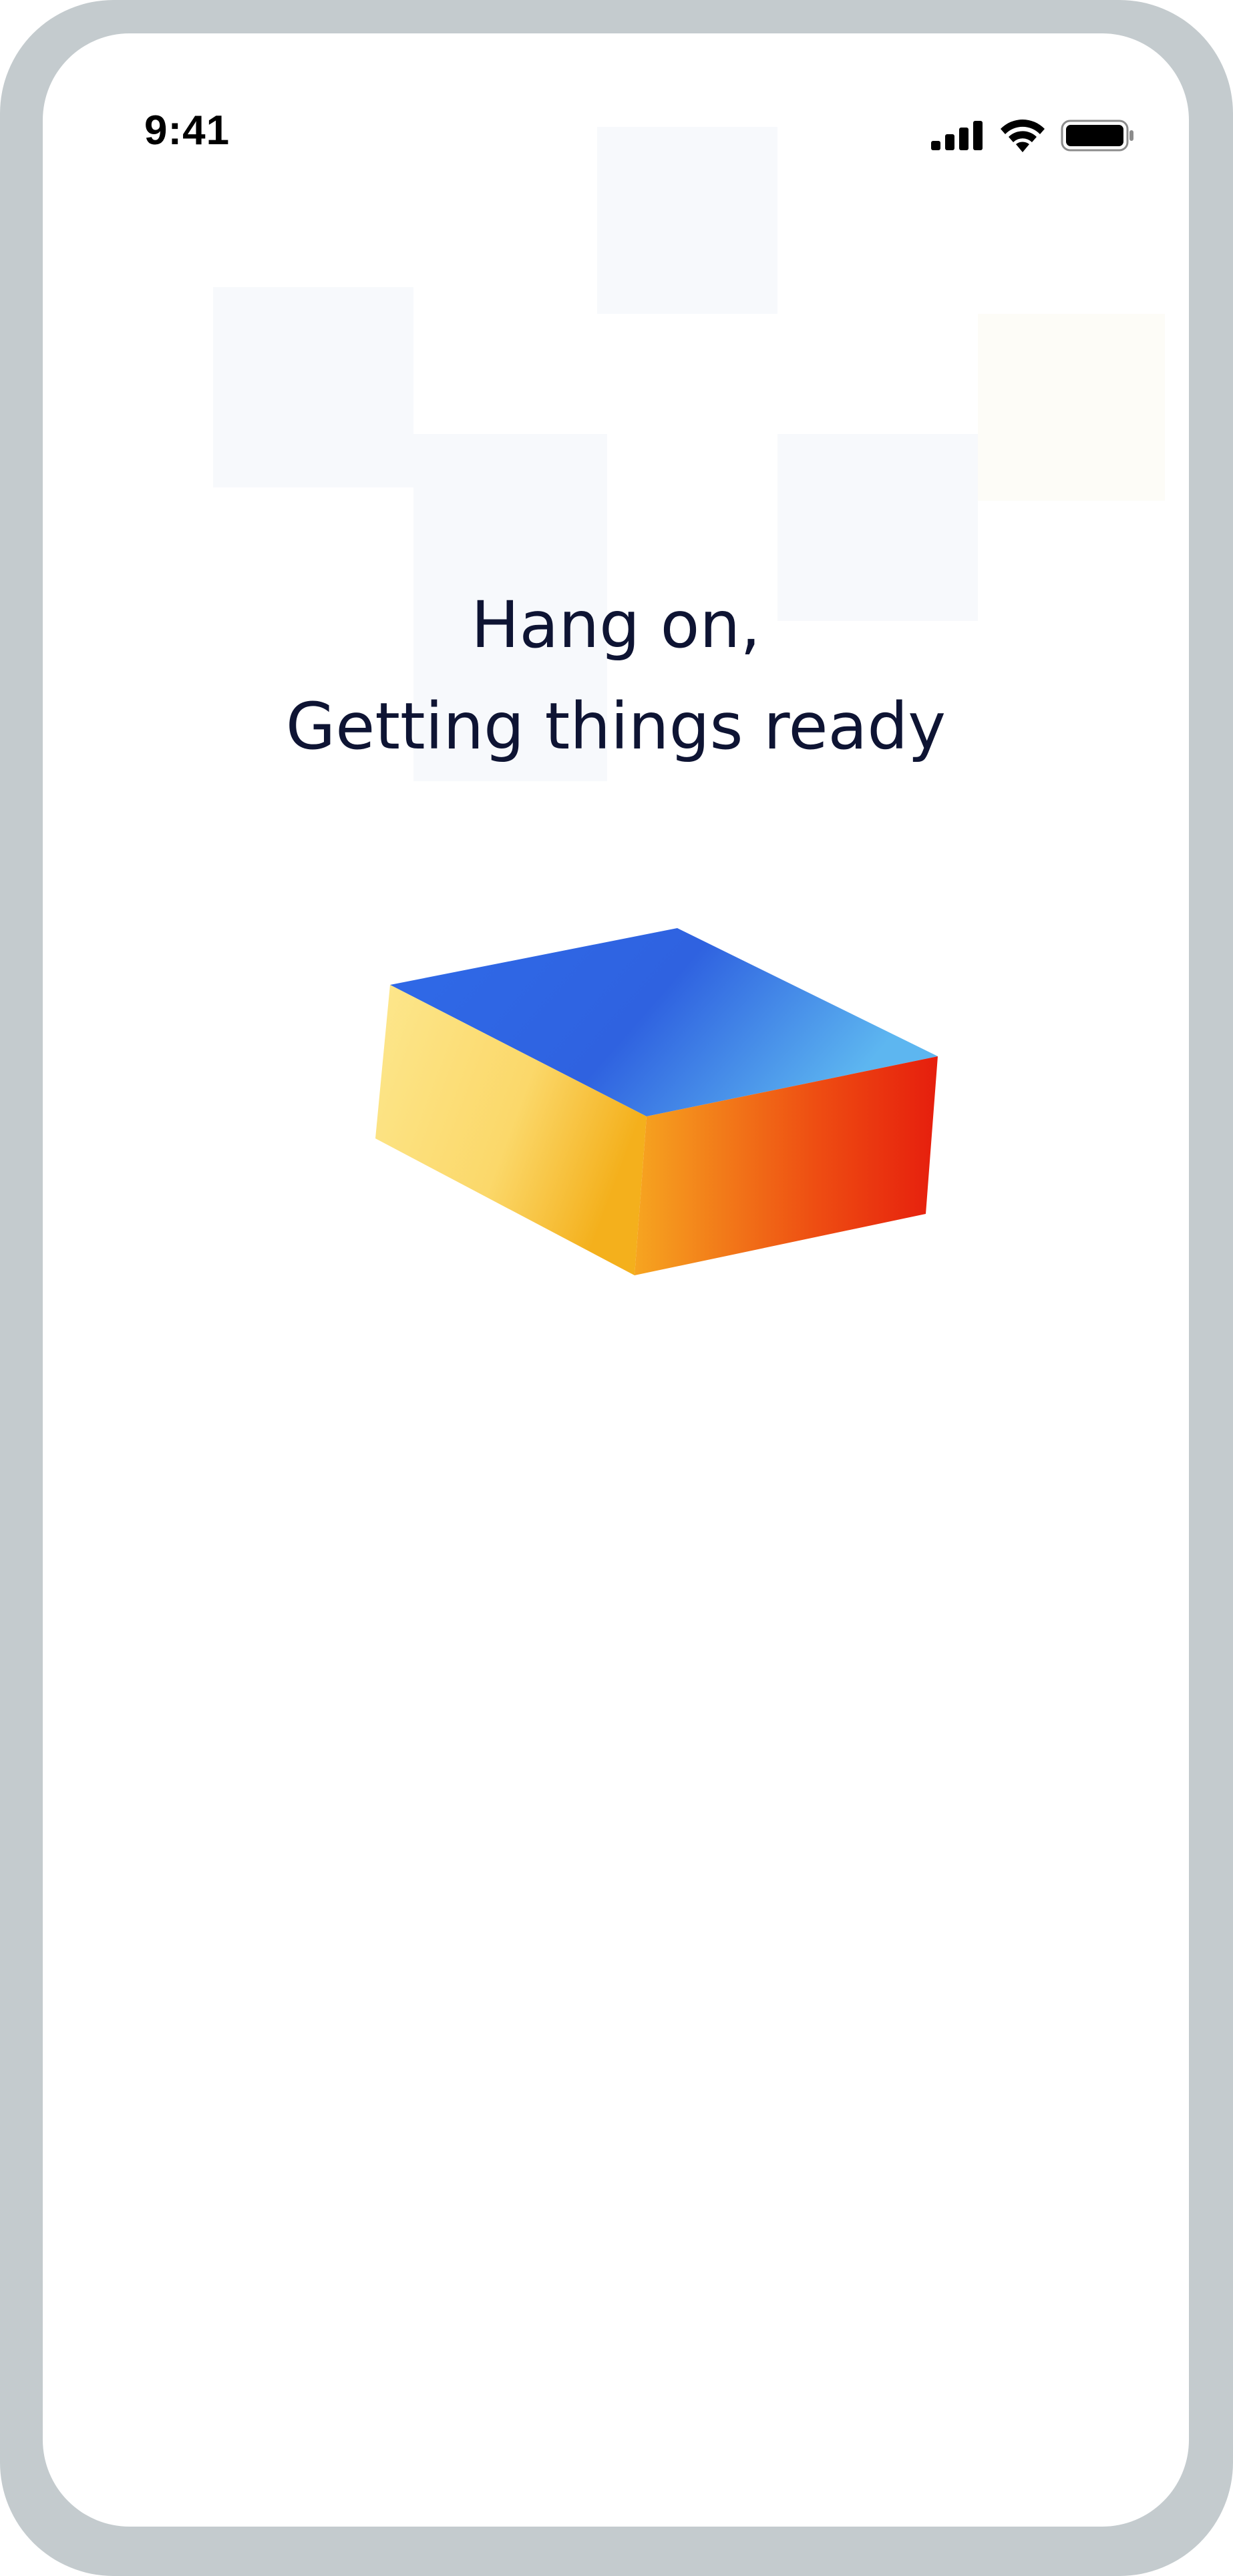 The width and height of the screenshot is (1233, 2576). What do you see at coordinates (187, 131) in the screenshot?
I see `status-time: 9:41` at bounding box center [187, 131].